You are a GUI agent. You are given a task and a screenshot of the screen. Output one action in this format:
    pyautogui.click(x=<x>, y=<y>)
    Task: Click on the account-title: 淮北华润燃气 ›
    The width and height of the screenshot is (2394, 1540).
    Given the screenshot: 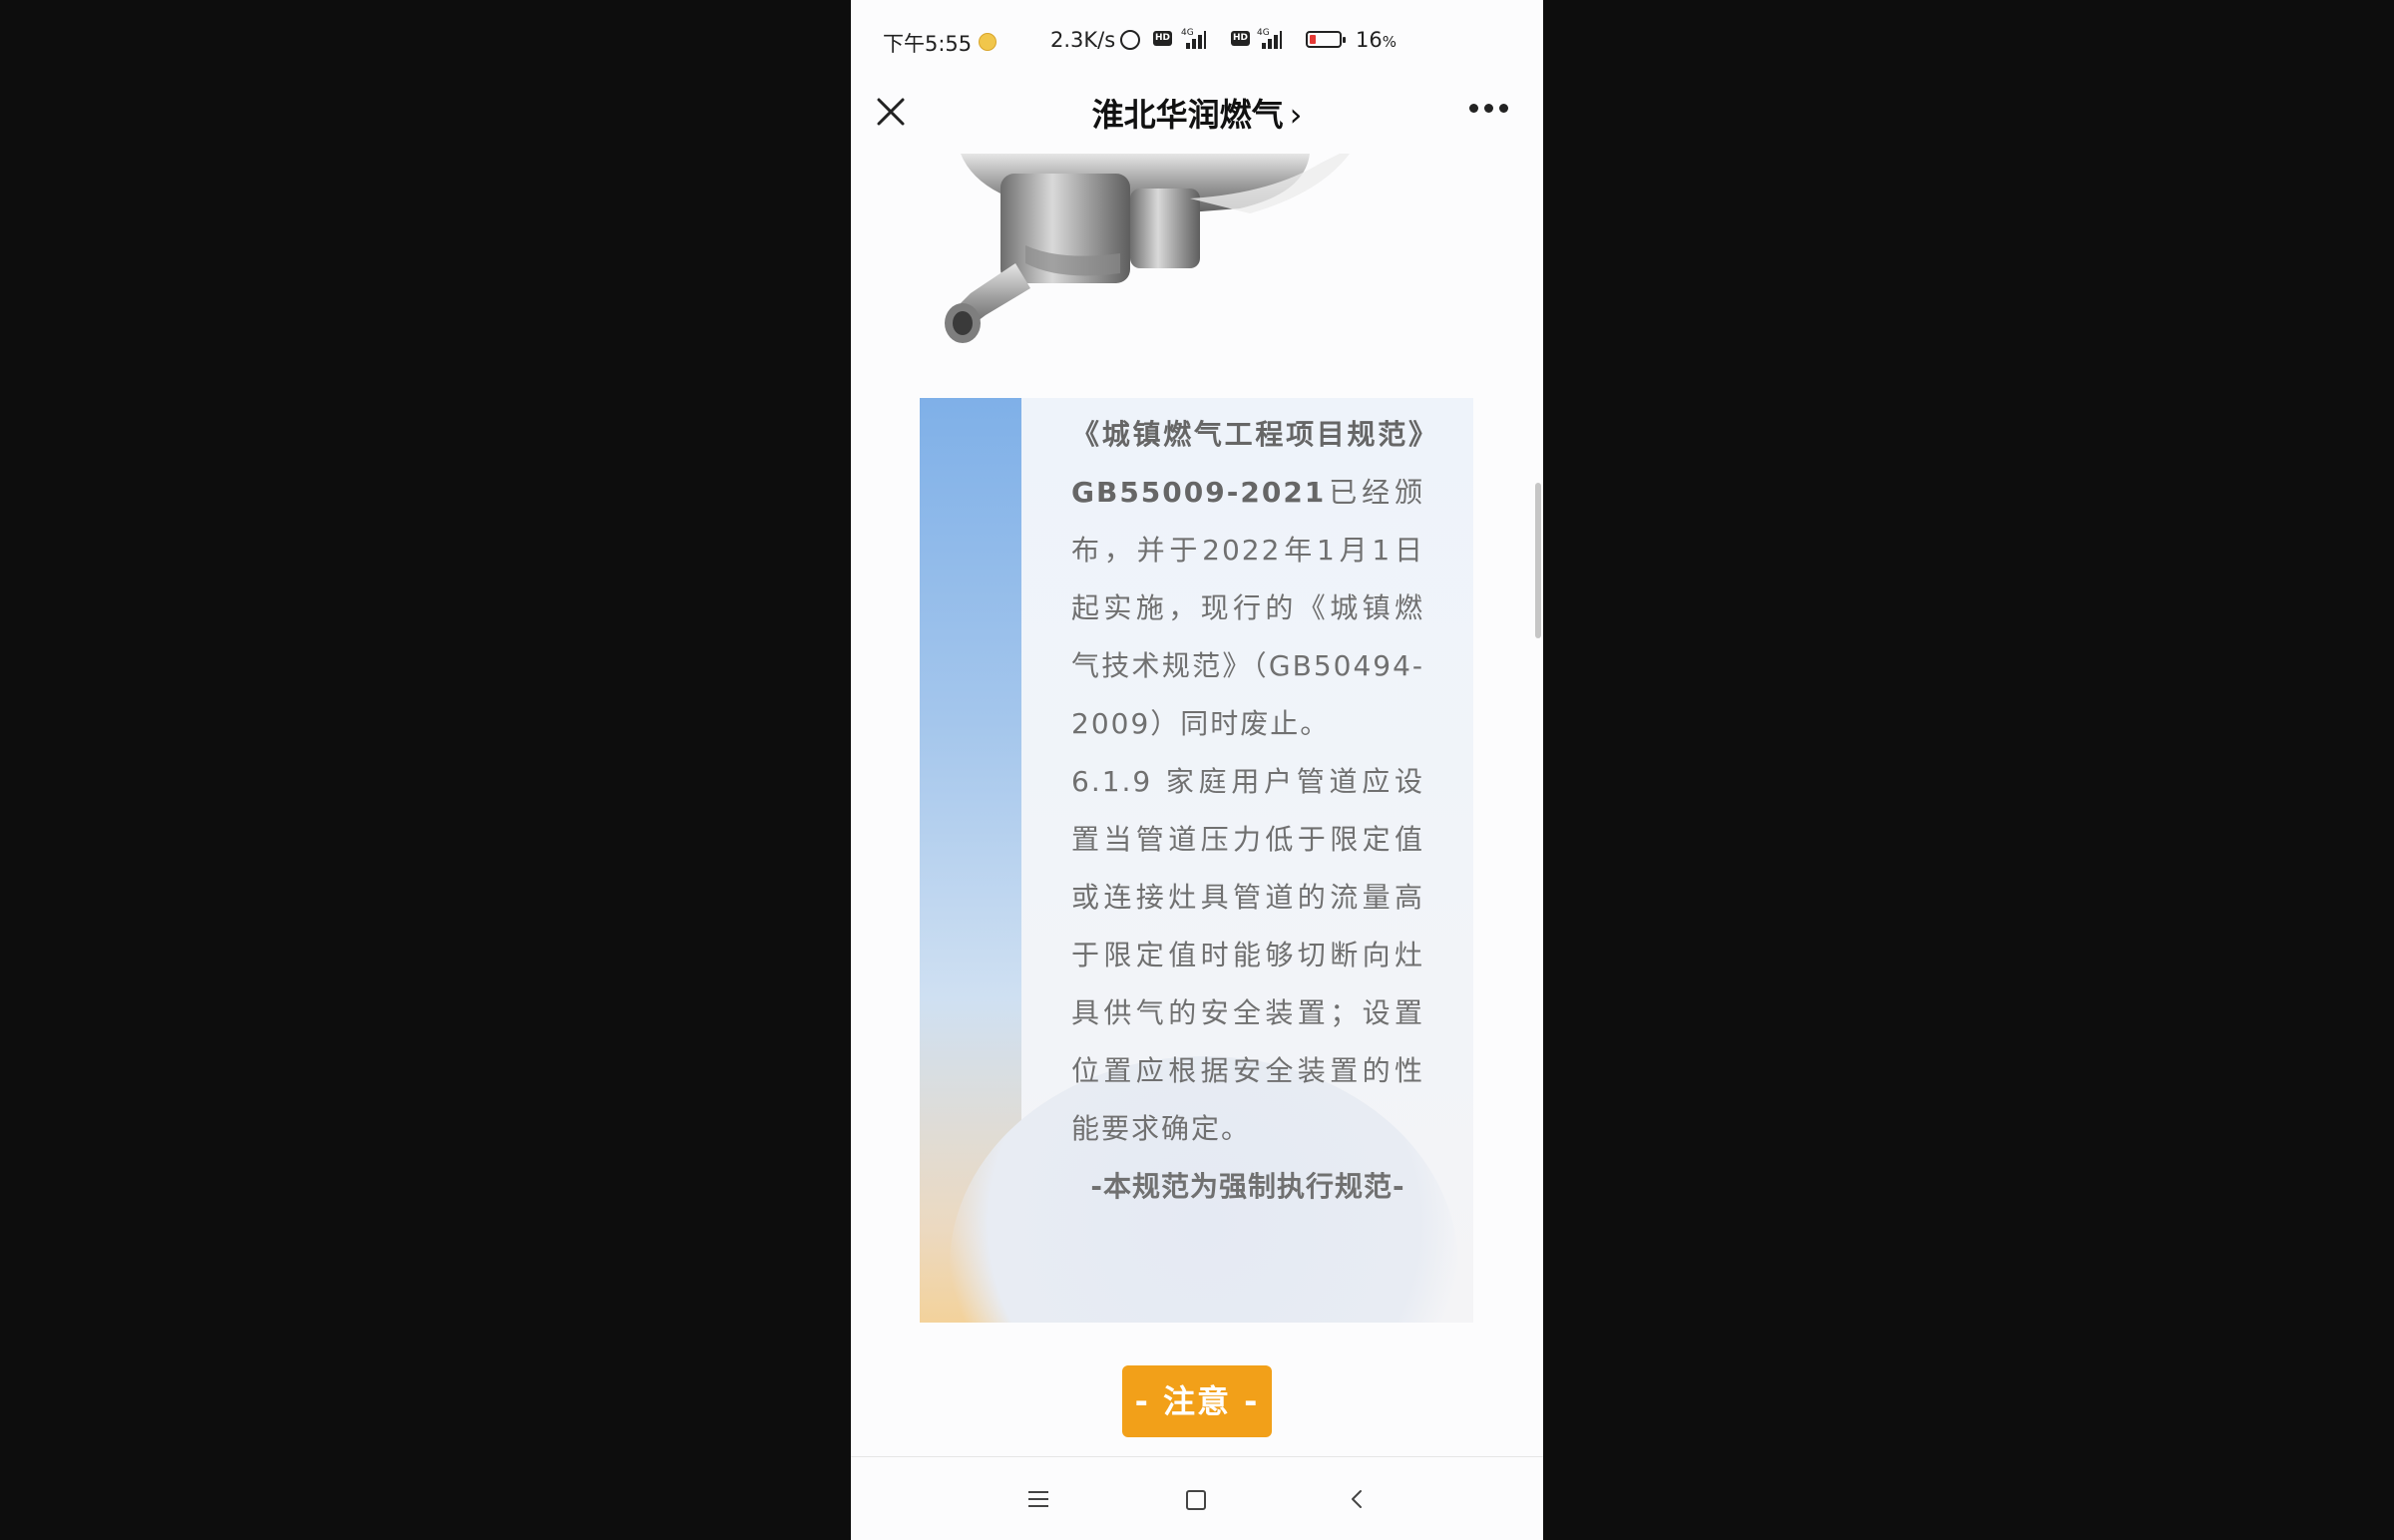 What is the action you would take?
    pyautogui.click(x=1197, y=113)
    